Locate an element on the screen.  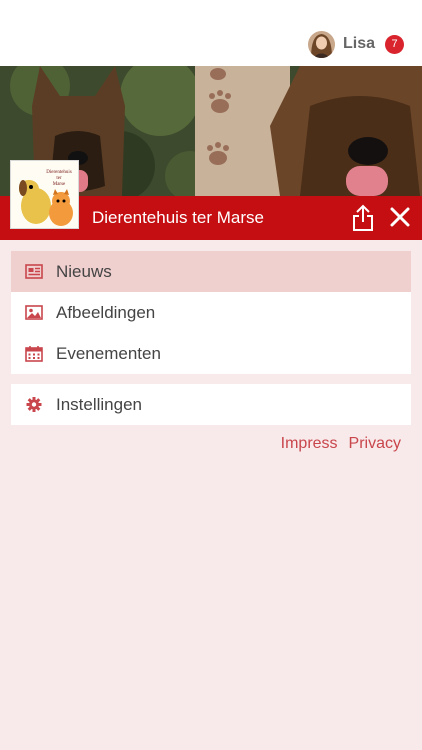
menu-item-label: Nieuws is located at coordinates (84, 271).